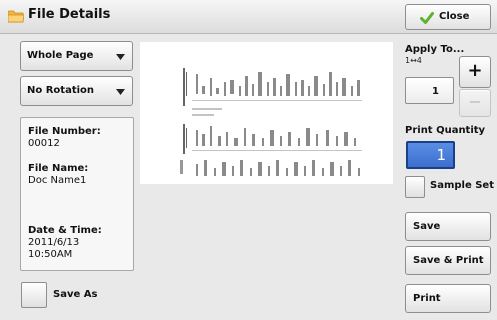  What do you see at coordinates (271, 122) in the screenshot?
I see `document-thumbnail` at bounding box center [271, 122].